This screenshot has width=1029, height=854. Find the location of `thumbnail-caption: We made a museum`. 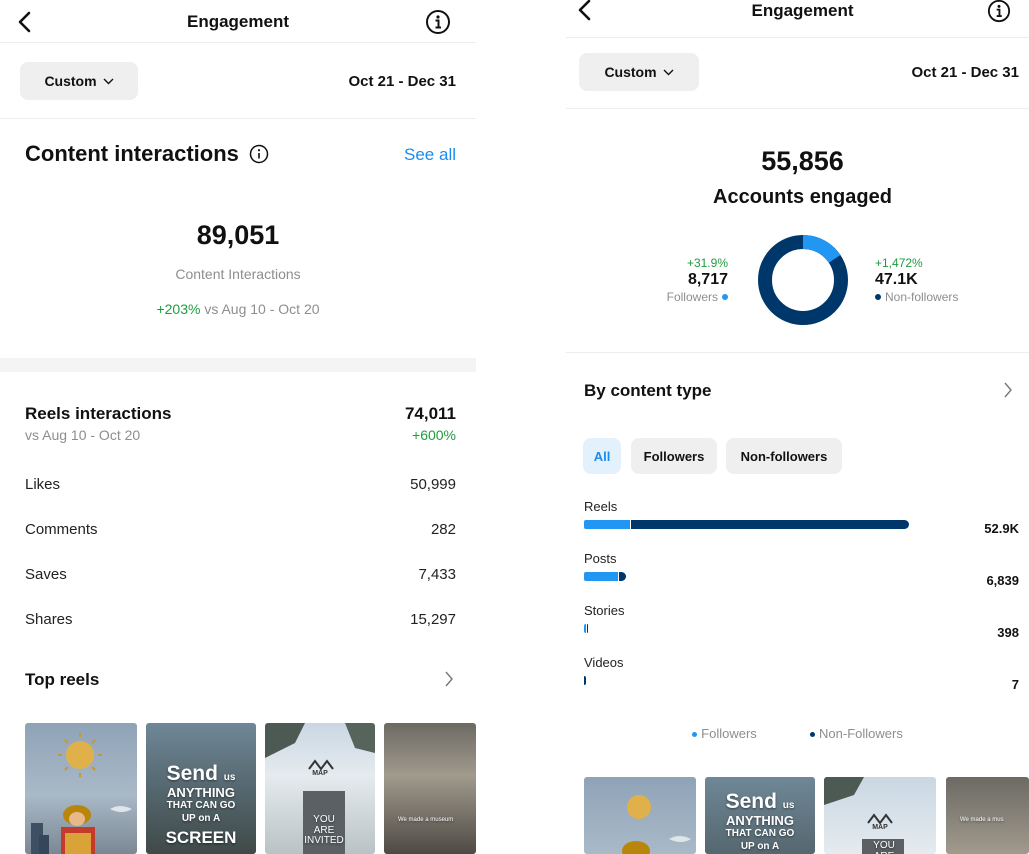

thumbnail-caption: We made a museum is located at coordinates (426, 820).